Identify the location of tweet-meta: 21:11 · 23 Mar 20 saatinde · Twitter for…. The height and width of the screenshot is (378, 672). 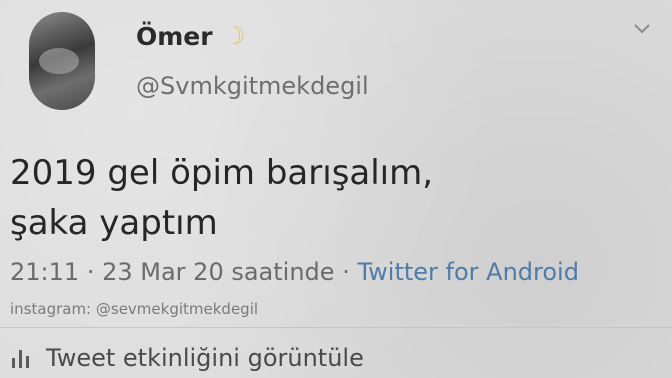
(294, 272).